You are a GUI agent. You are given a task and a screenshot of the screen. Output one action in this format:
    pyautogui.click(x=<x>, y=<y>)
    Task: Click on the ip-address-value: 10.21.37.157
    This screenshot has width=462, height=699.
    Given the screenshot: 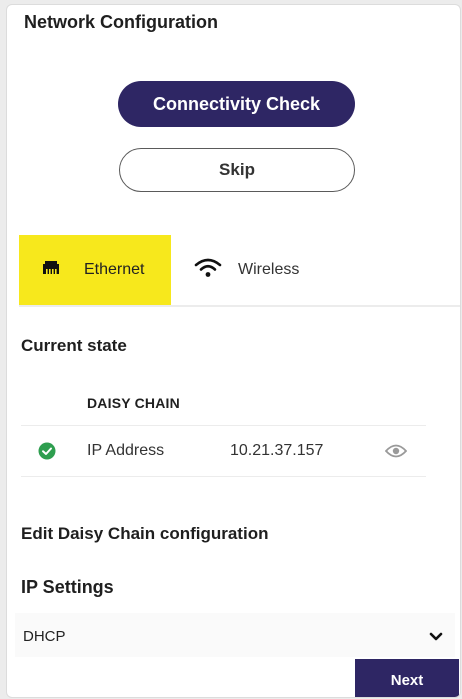 What is the action you would take?
    pyautogui.click(x=277, y=450)
    